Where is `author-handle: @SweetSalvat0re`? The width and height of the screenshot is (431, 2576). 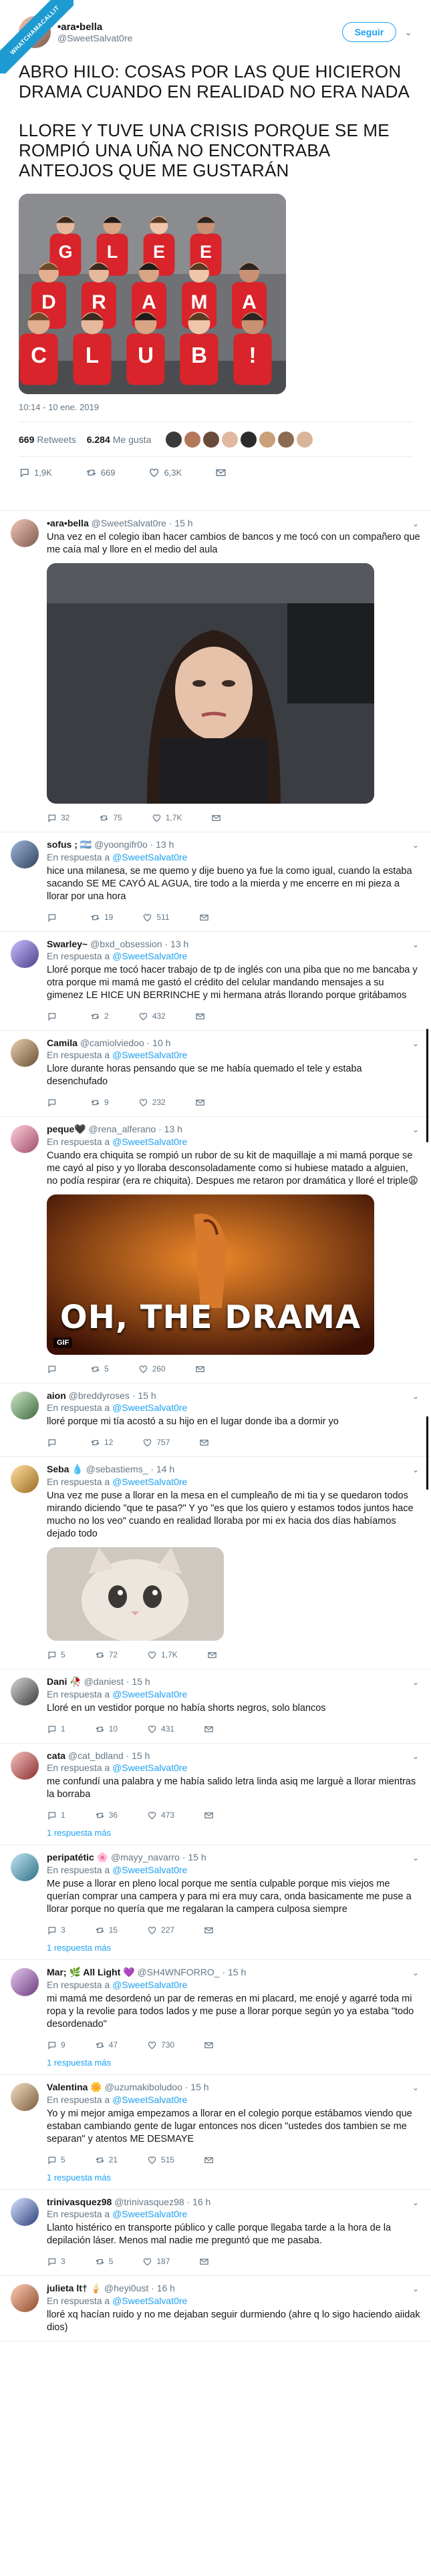
author-handle: @SweetSalvat0re is located at coordinates (199, 38).